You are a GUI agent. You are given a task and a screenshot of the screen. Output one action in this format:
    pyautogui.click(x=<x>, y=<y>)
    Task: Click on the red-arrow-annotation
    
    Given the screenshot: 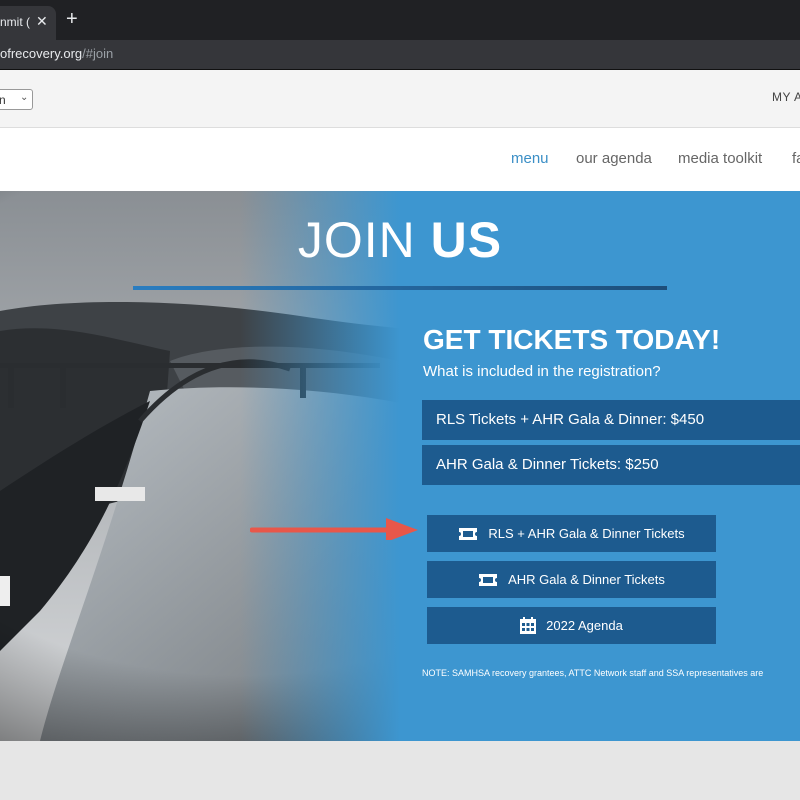 What is the action you would take?
    pyautogui.click(x=334, y=529)
    